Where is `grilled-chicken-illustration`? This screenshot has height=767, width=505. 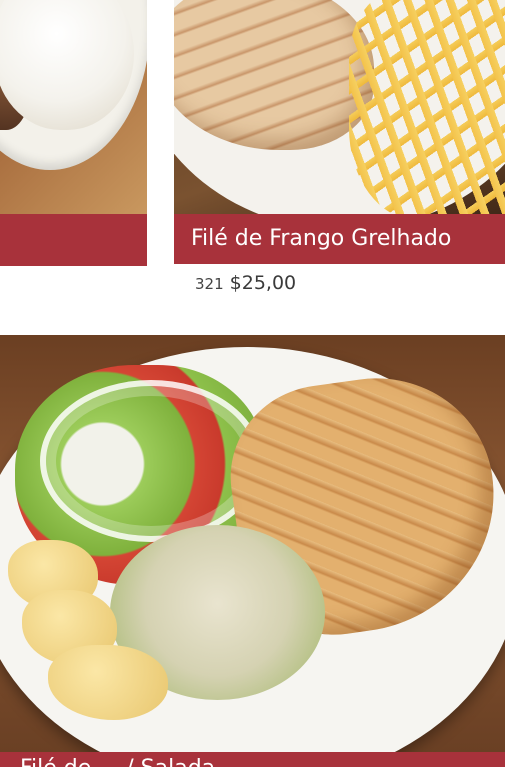
grilled-chicken-illustration is located at coordinates (274, 75).